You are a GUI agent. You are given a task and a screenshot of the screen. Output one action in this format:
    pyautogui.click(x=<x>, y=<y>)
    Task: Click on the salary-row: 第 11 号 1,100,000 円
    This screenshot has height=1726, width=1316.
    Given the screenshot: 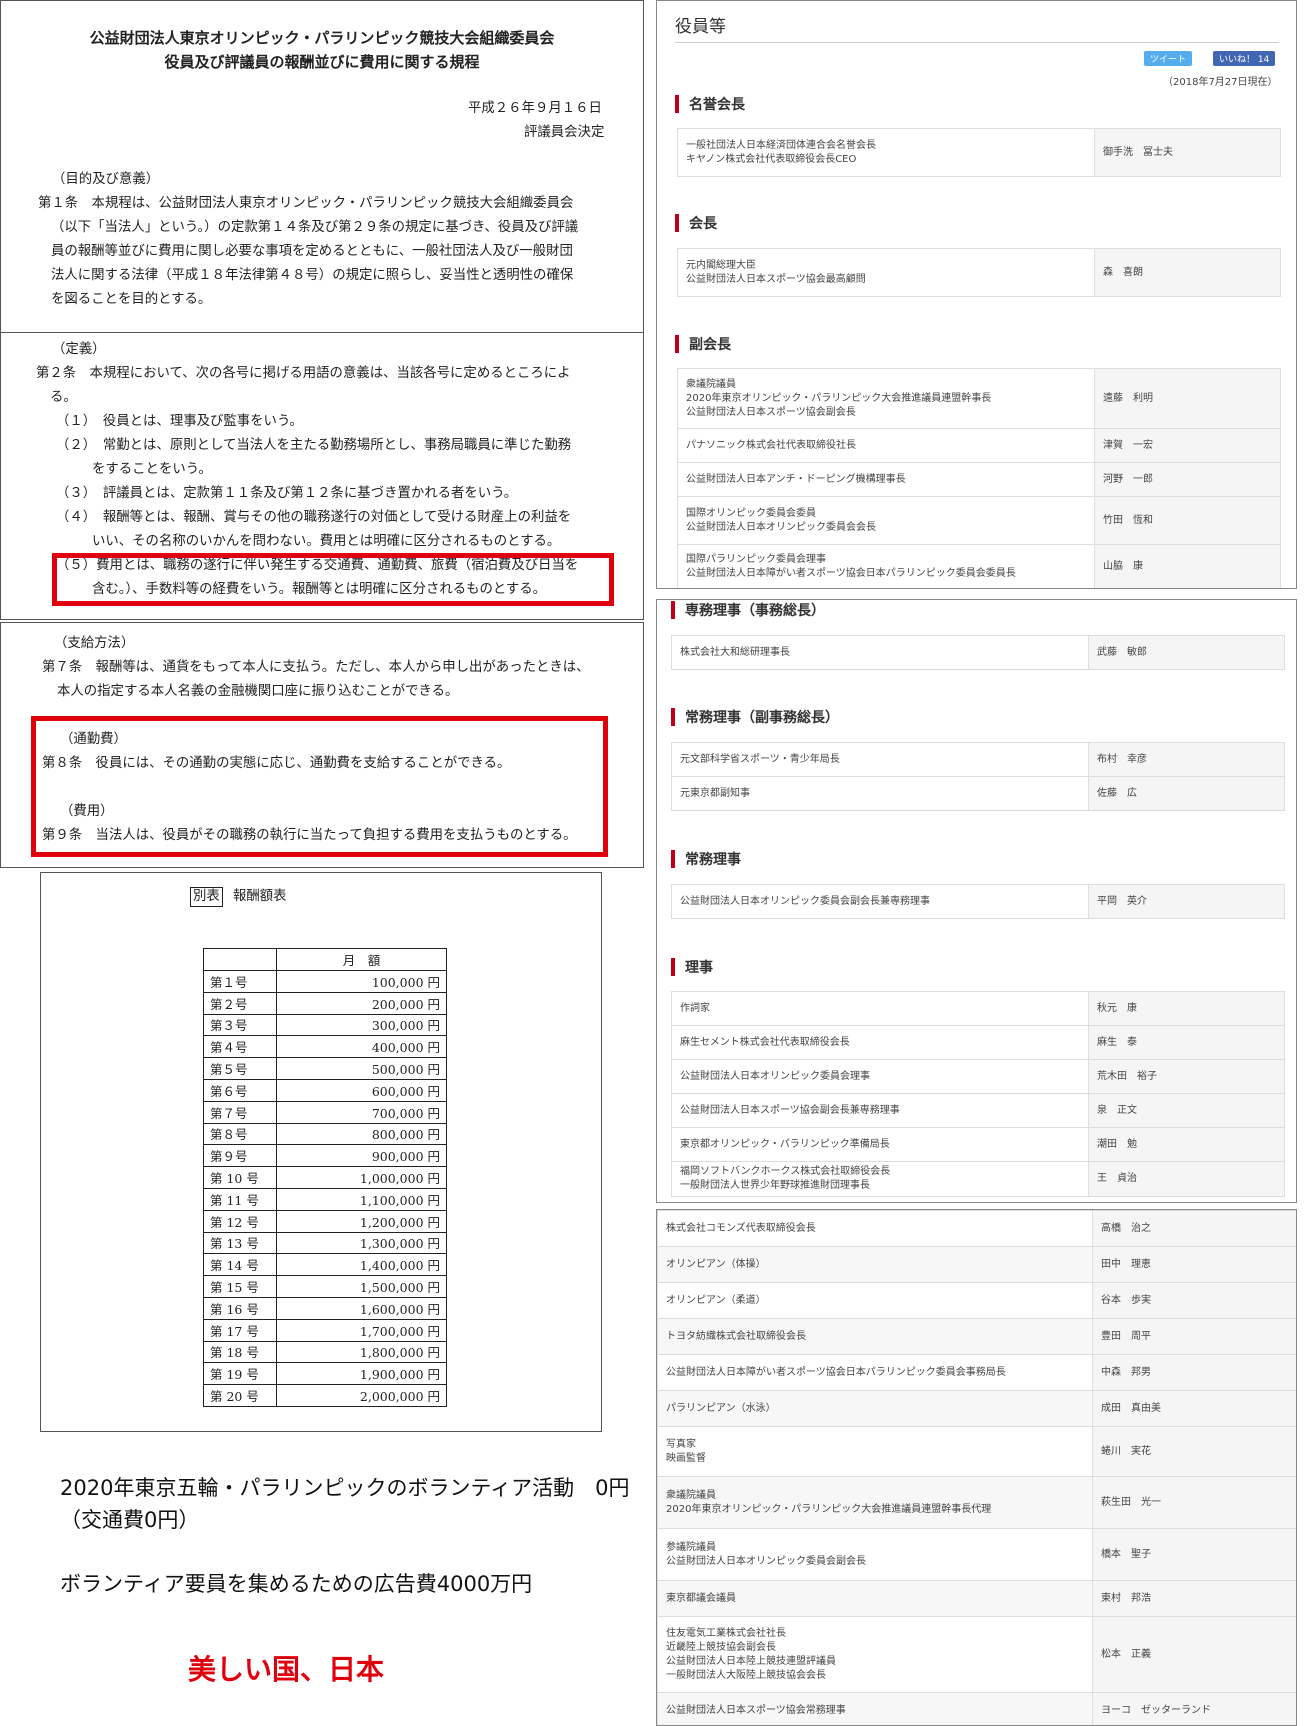 What is the action you would take?
    pyautogui.click(x=325, y=1199)
    